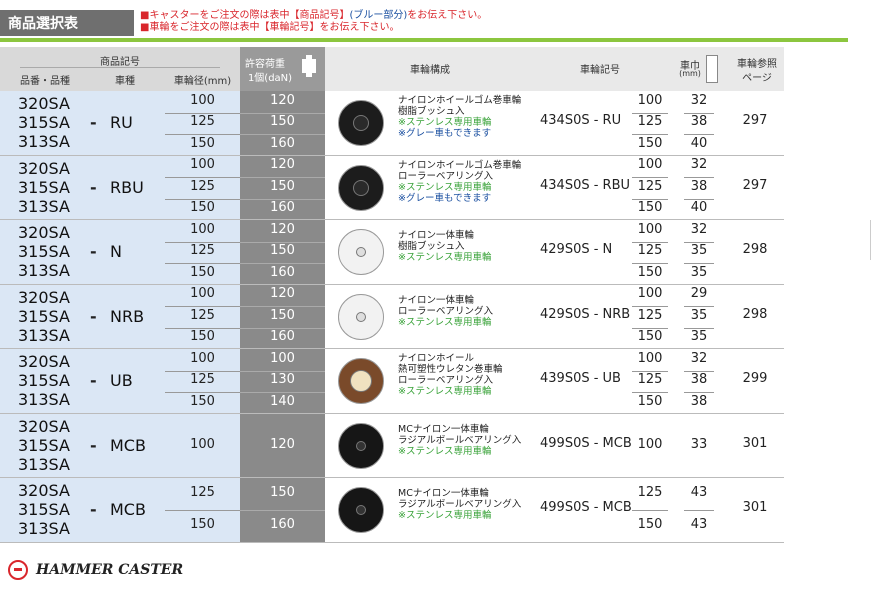  Describe the element at coordinates (110, 570) in the screenshot. I see `logo-text: HAMMER CASTER` at that location.